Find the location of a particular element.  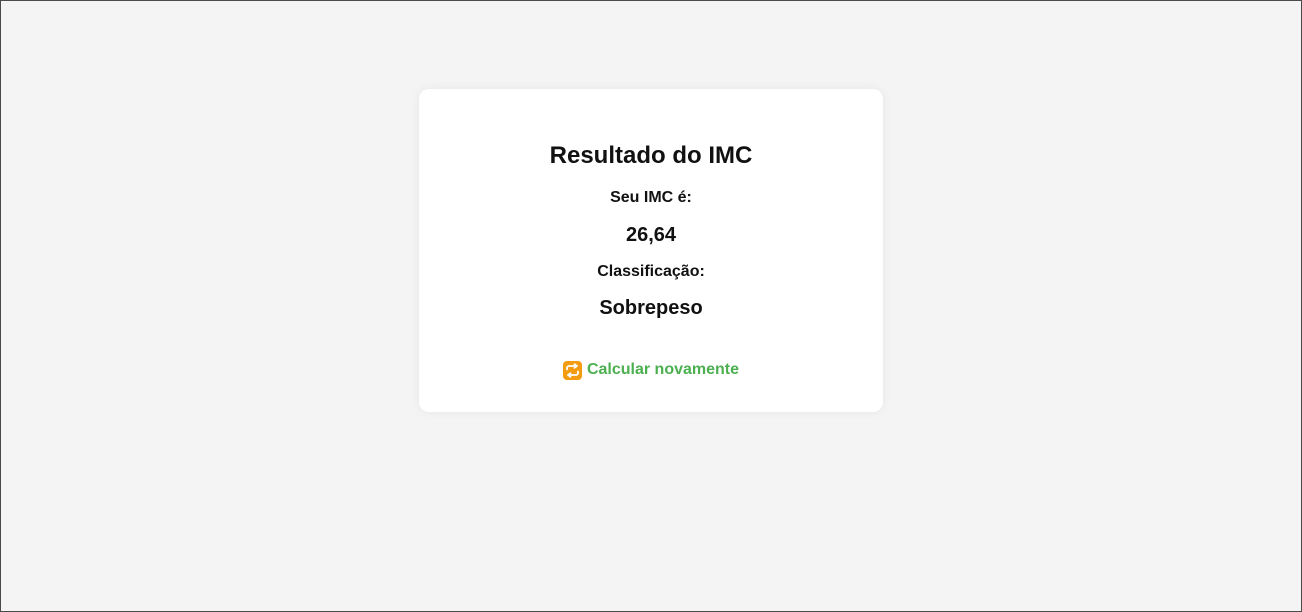

imc-value: 26,64 is located at coordinates (651, 235).